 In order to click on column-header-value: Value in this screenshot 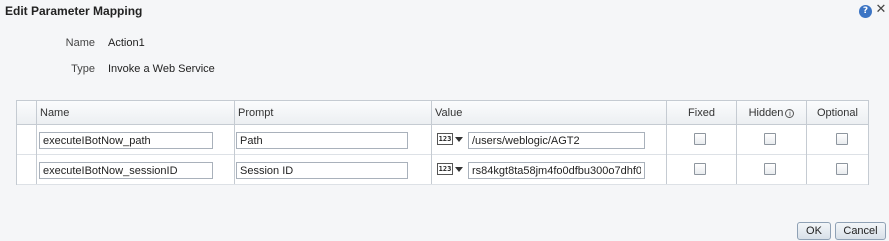, I will do `click(548, 113)`.